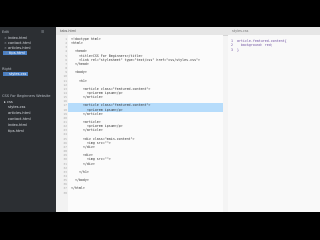  I want to click on folder-item-css: ▸ css, so click(8, 102).